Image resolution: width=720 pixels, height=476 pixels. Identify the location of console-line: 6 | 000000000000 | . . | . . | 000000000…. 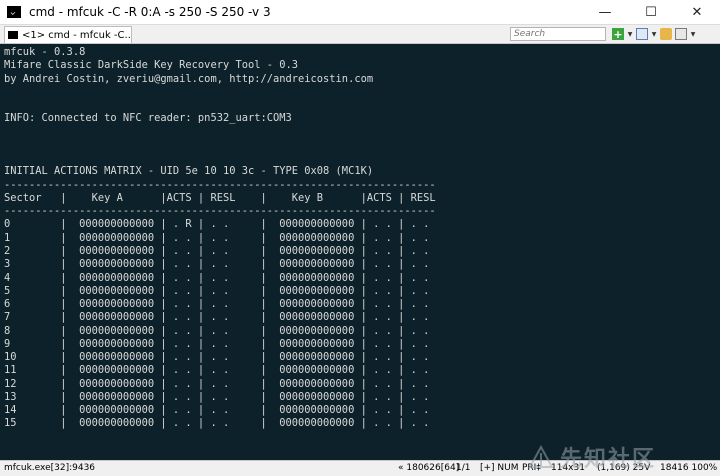
(217, 304).